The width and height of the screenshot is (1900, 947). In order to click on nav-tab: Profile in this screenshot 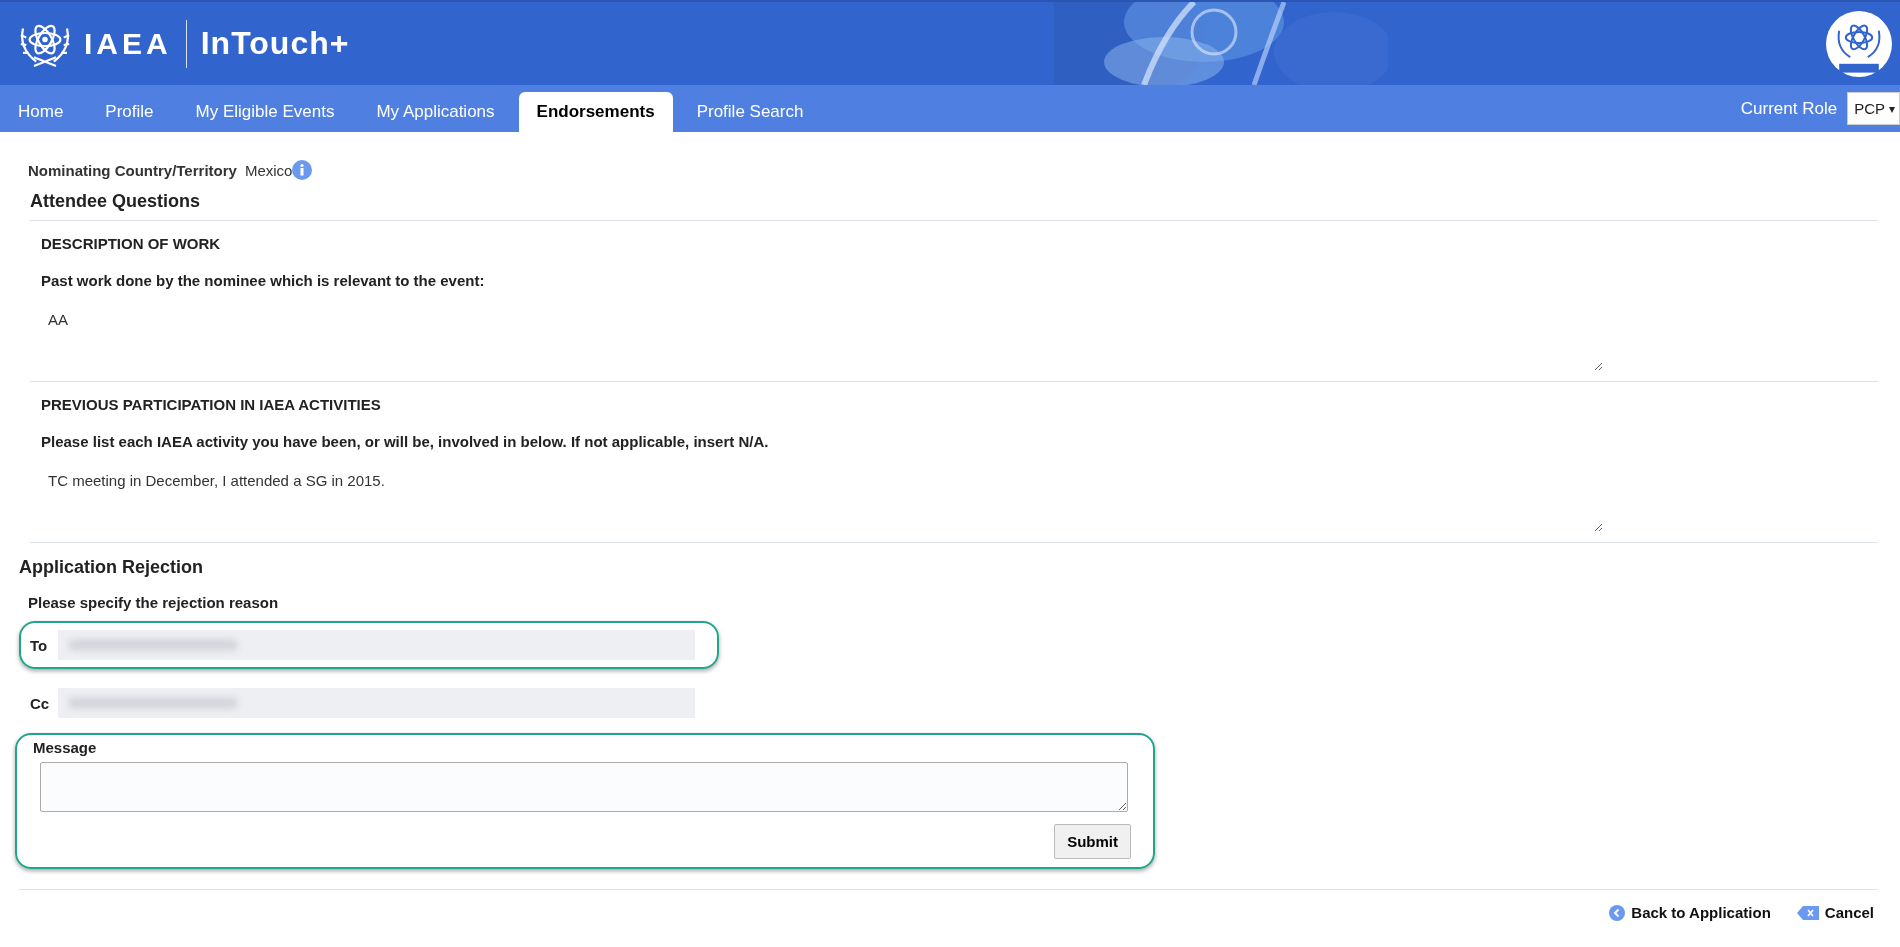, I will do `click(129, 112)`.